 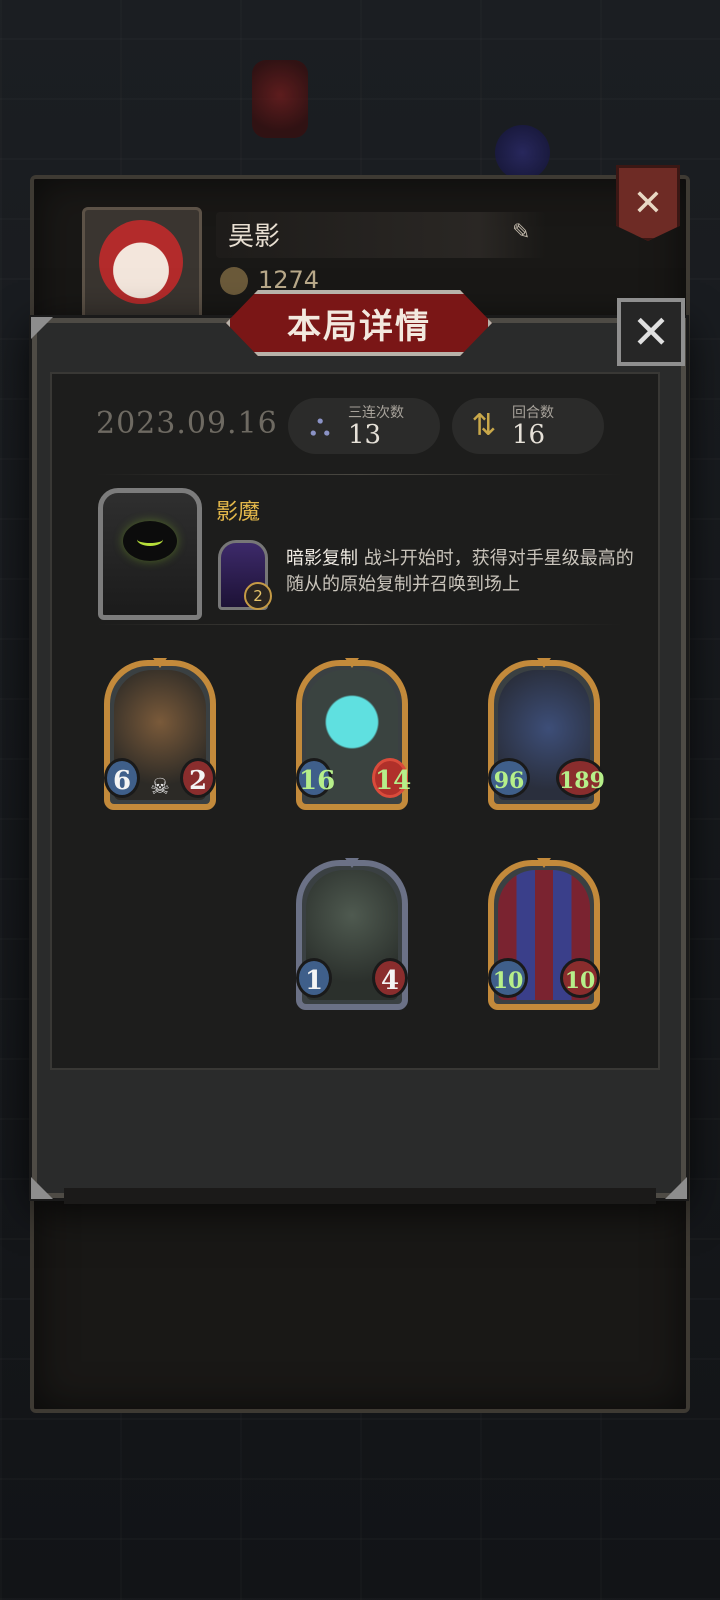 What do you see at coordinates (544, 934) in the screenshot?
I see `minion-card: 10 10` at bounding box center [544, 934].